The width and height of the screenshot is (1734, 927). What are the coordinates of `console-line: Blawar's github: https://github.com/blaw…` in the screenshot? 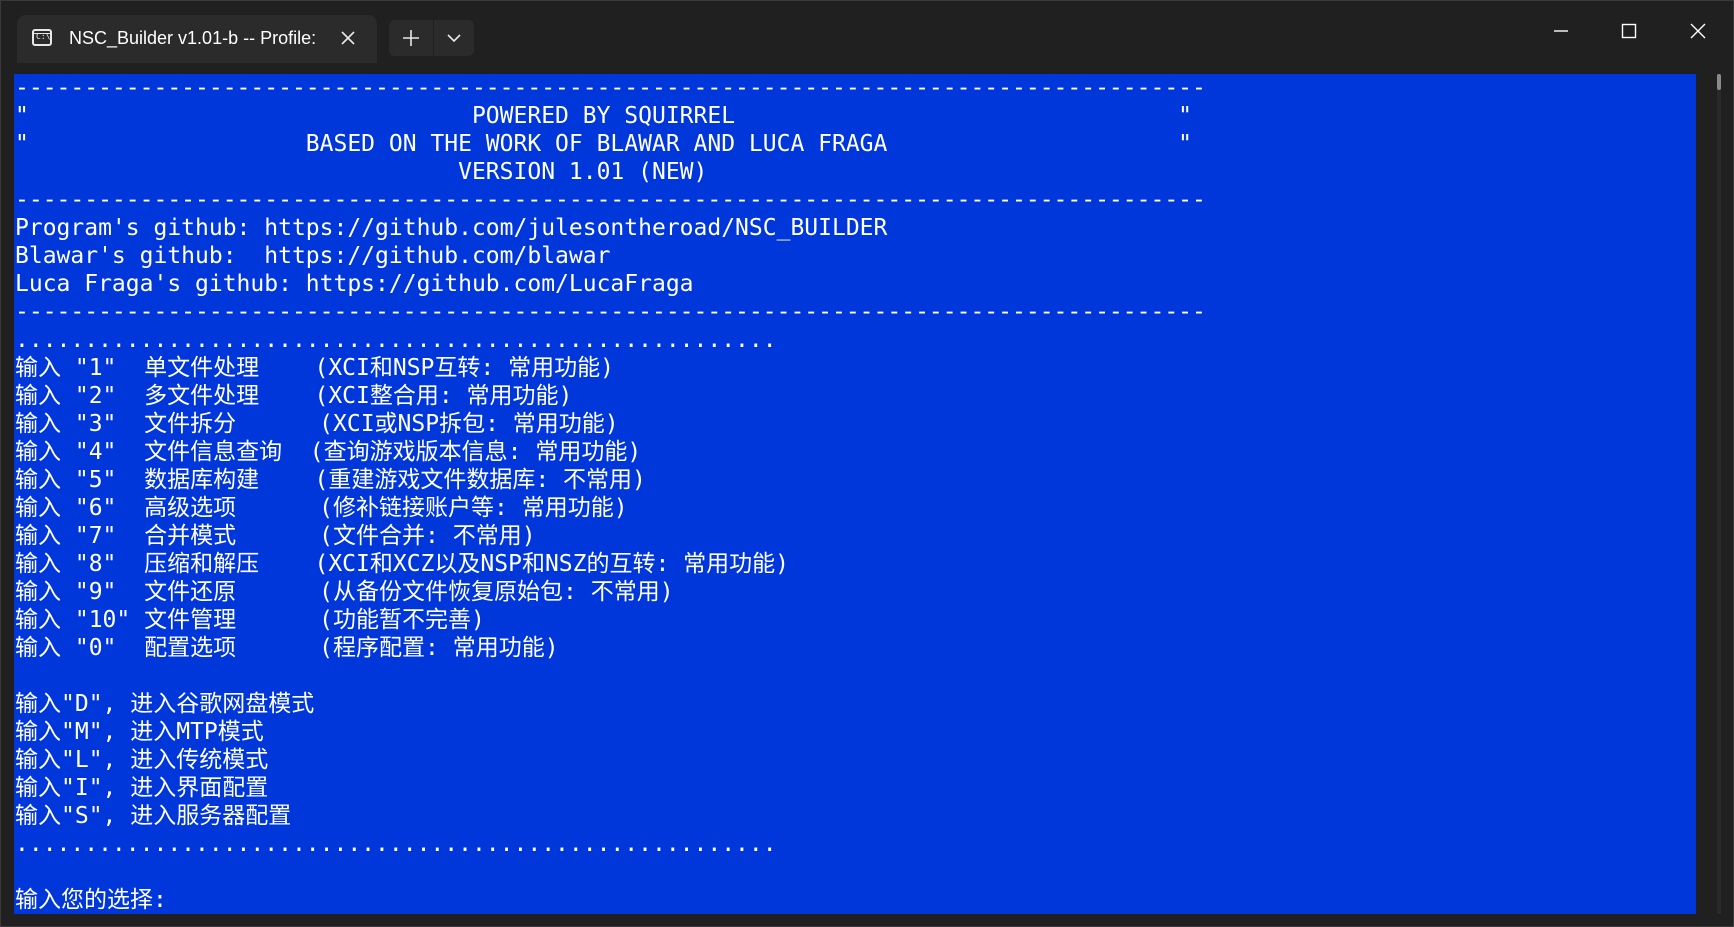 It's located at (313, 256).